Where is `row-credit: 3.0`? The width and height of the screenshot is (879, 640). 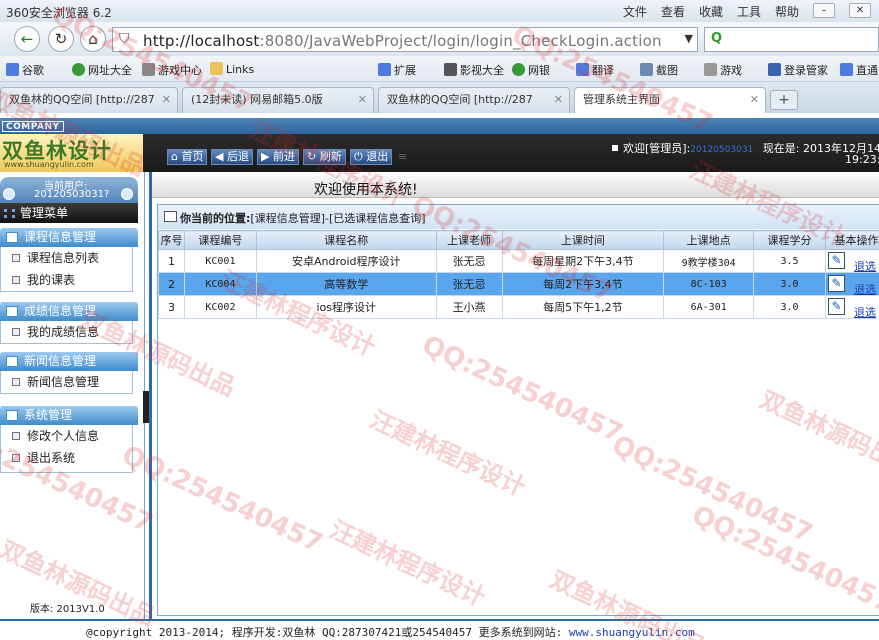 row-credit: 3.0 is located at coordinates (789, 307).